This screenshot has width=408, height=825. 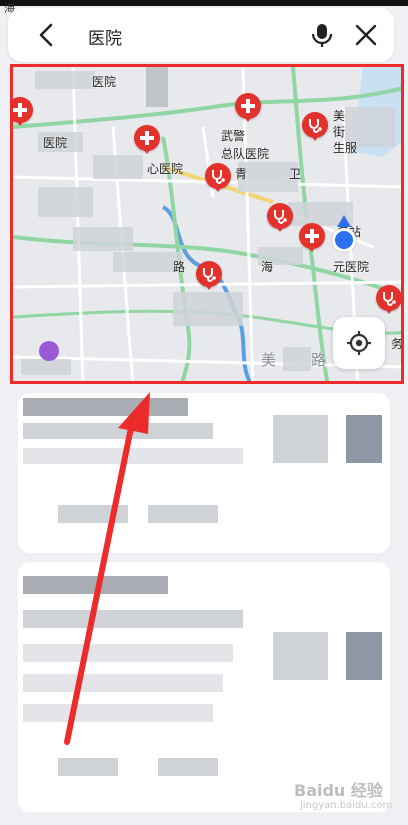 What do you see at coordinates (338, 790) in the screenshot?
I see `watermark-brand: Baidu 经验` at bounding box center [338, 790].